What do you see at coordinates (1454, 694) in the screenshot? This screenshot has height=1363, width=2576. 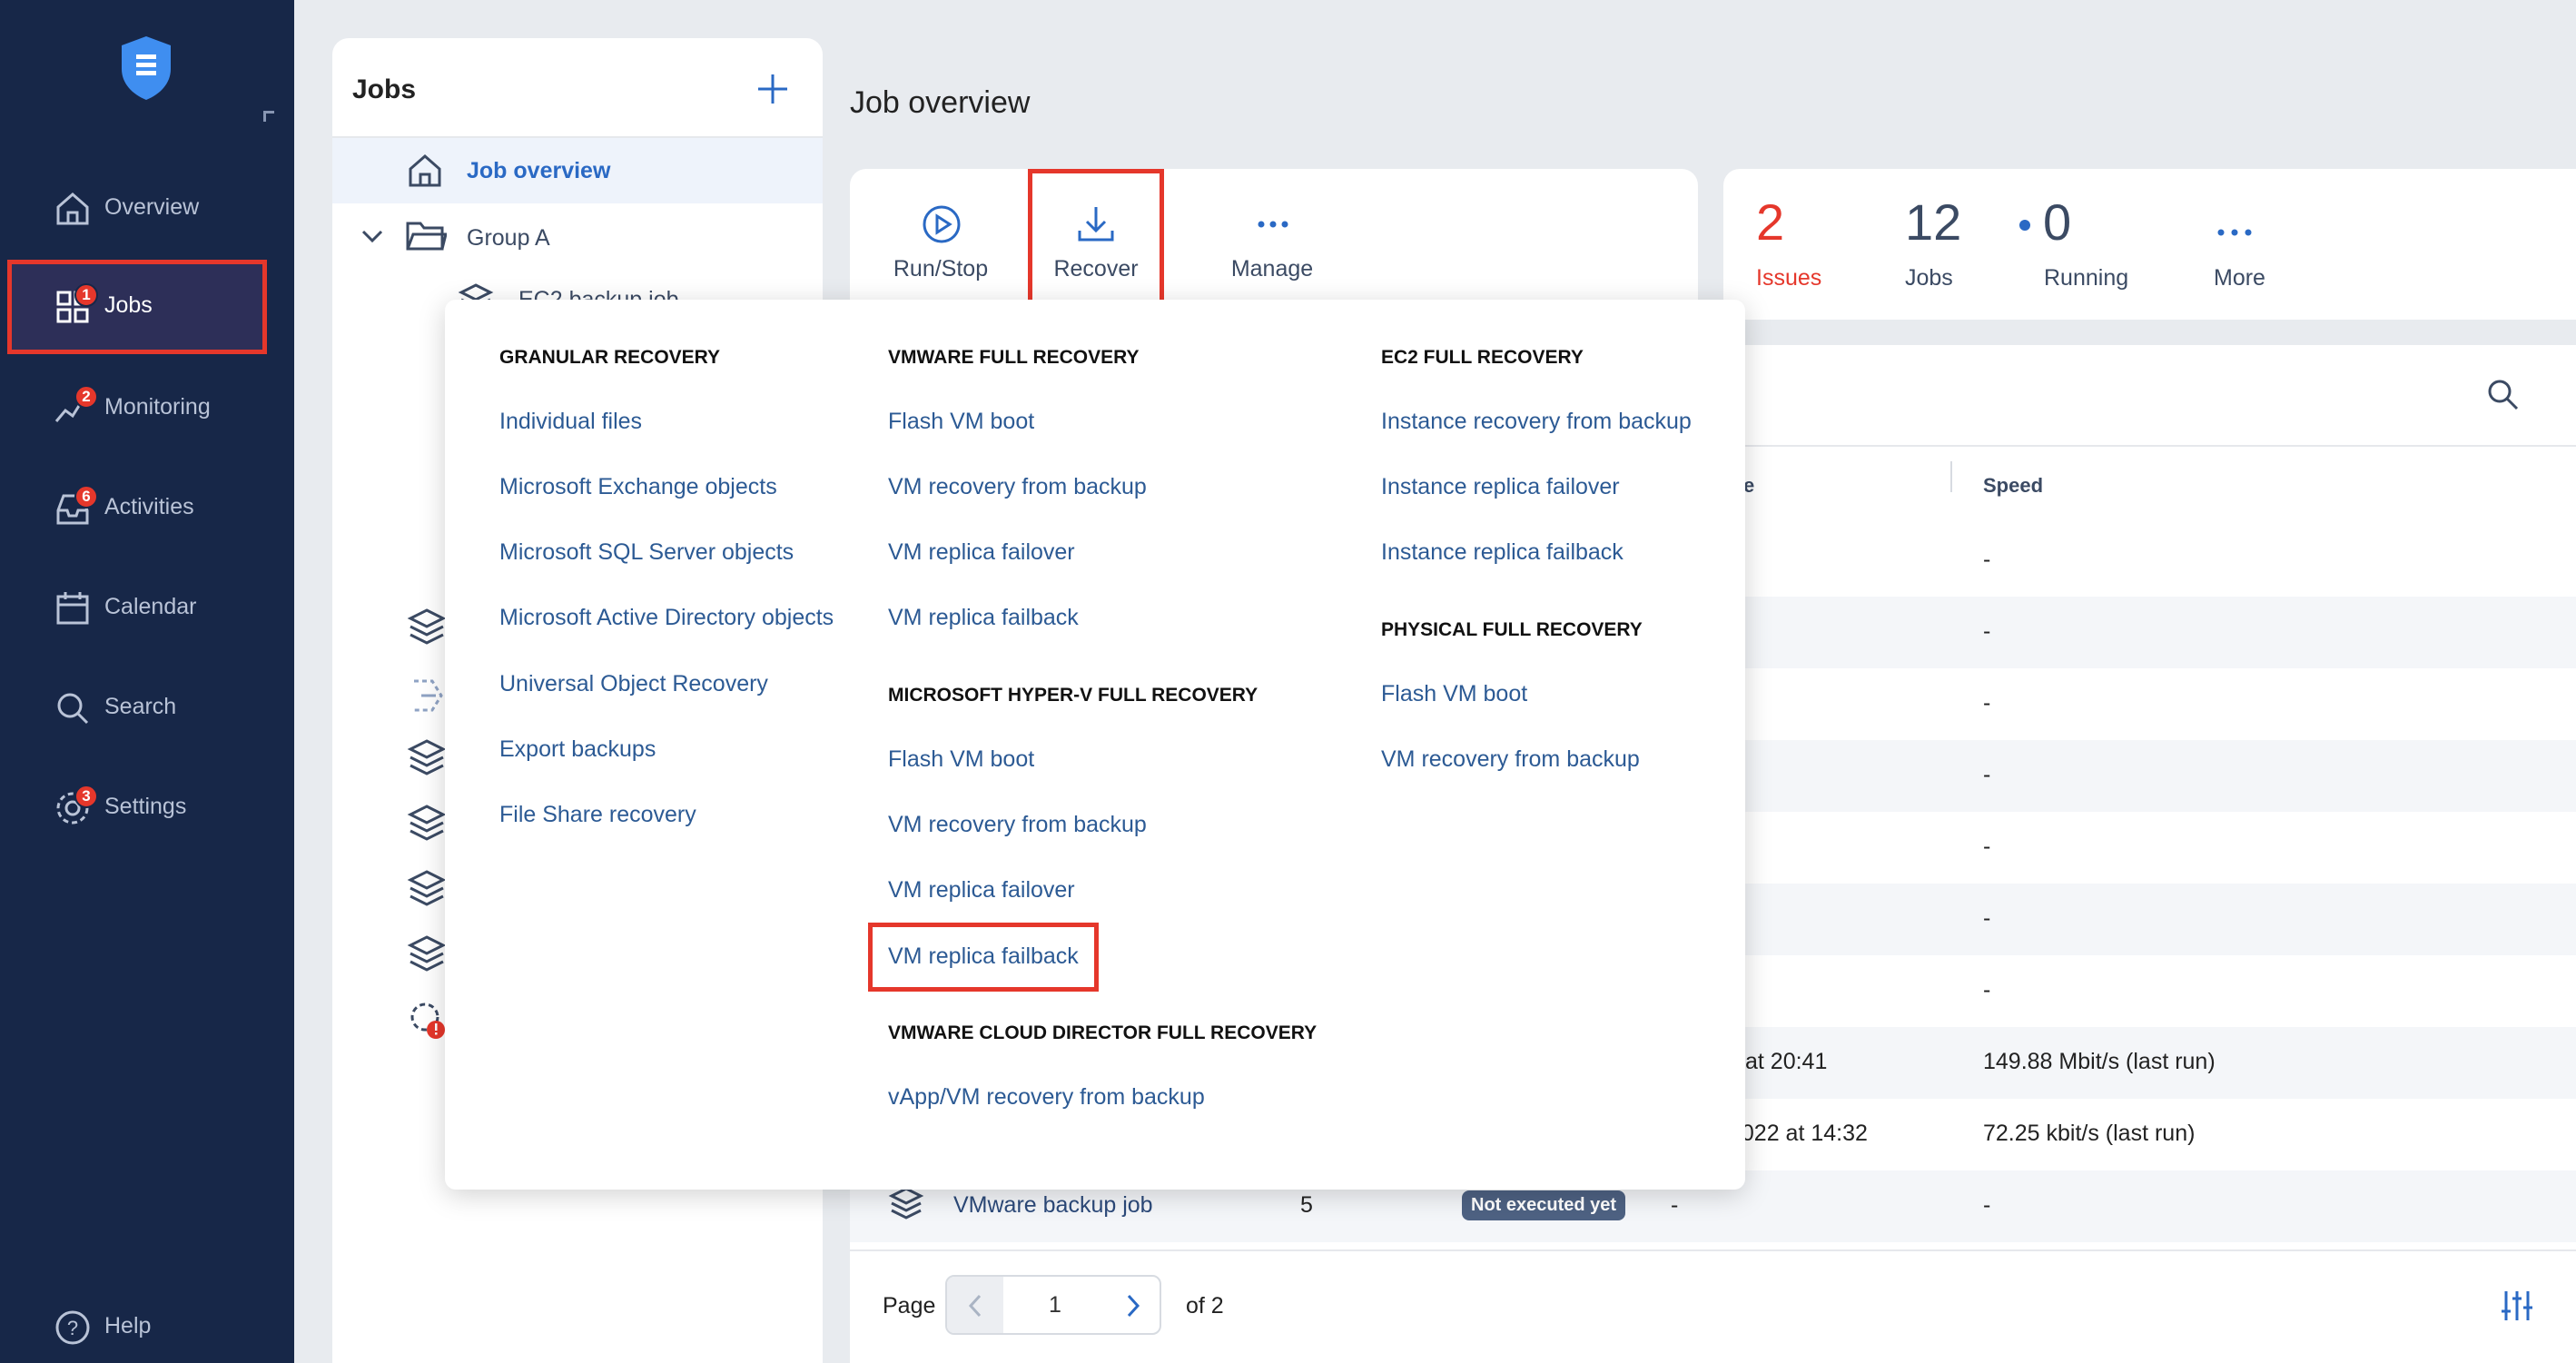 I see `menu-item-physical-flash-vm-boot: Flash VM boot` at bounding box center [1454, 694].